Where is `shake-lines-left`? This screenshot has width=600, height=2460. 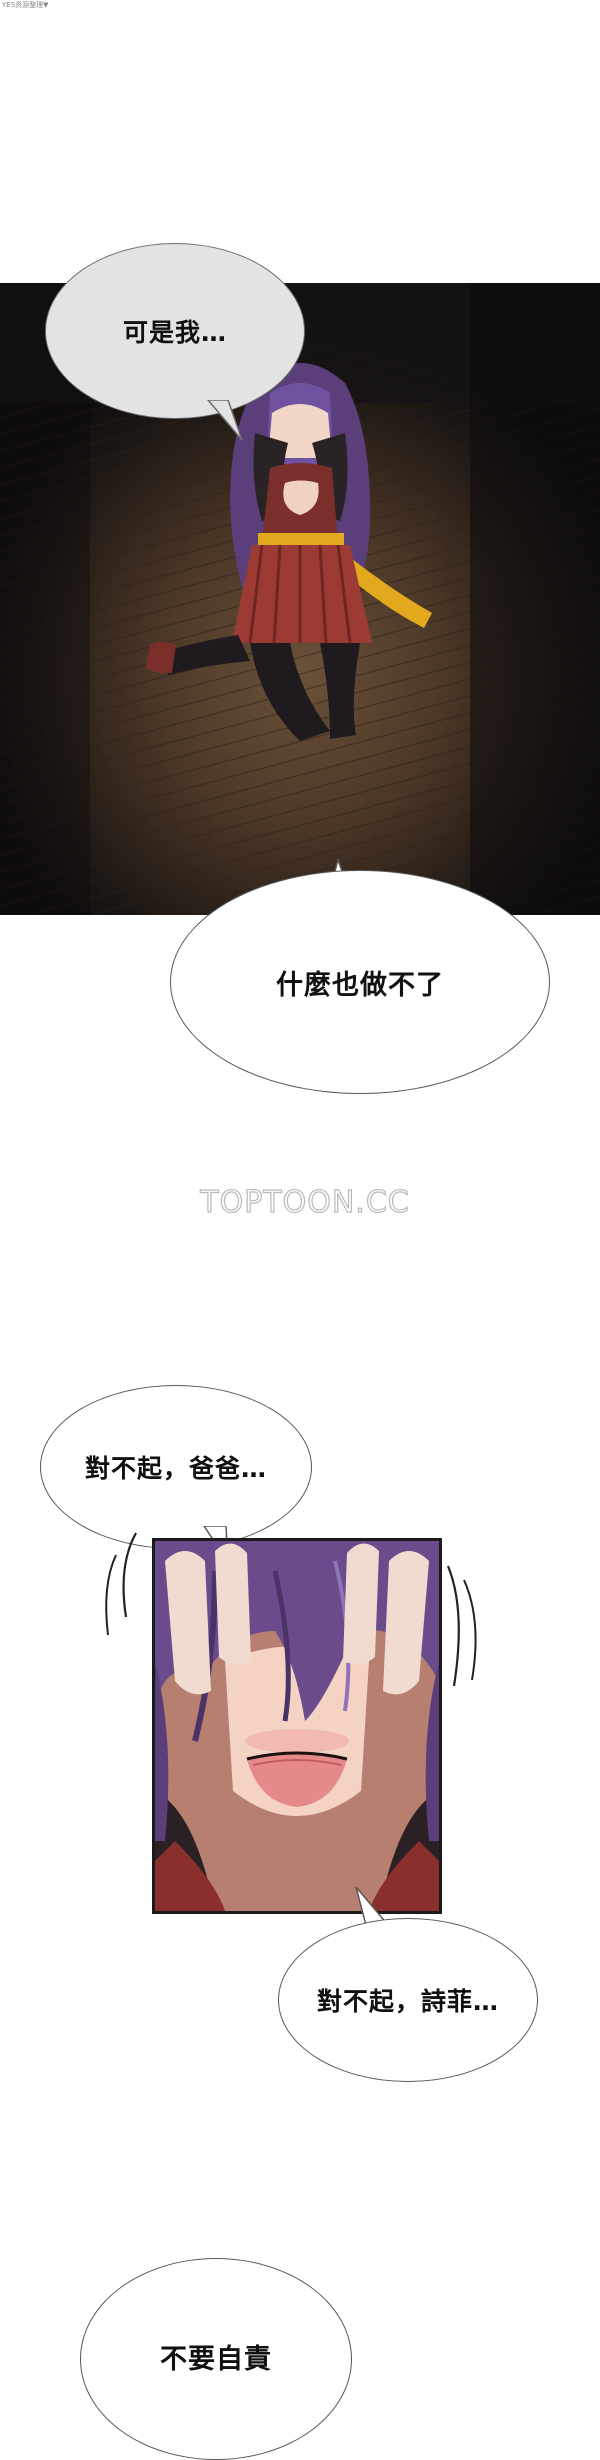
shake-lines-left is located at coordinates (121, 1584).